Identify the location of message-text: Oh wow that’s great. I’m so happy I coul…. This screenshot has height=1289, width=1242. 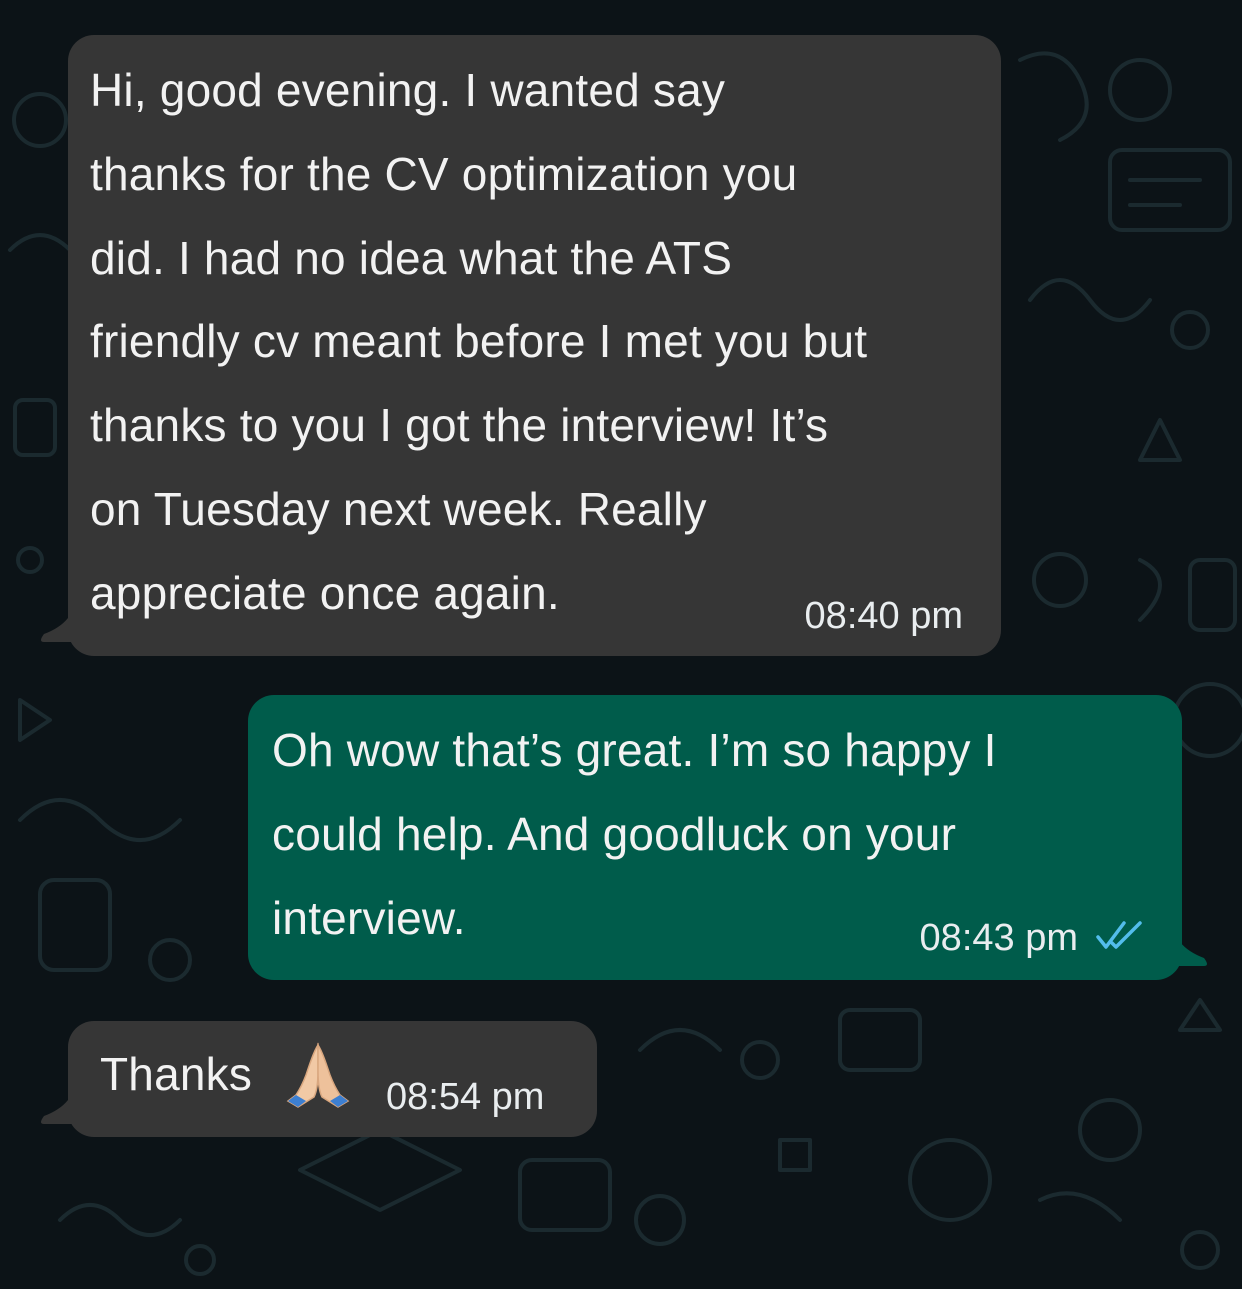
(634, 834).